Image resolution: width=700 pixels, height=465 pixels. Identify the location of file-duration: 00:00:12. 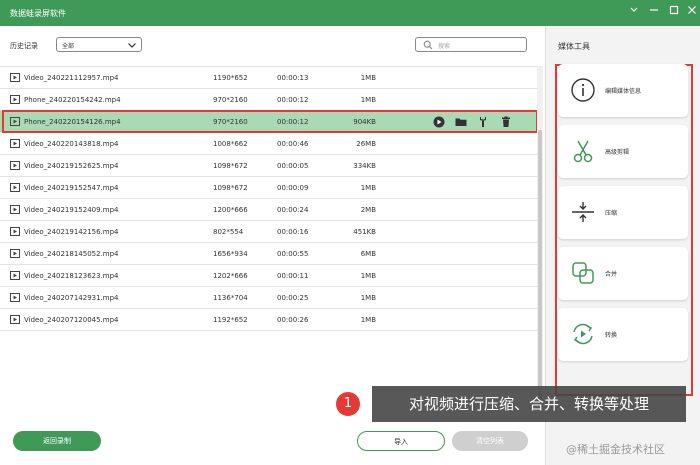
(293, 122).